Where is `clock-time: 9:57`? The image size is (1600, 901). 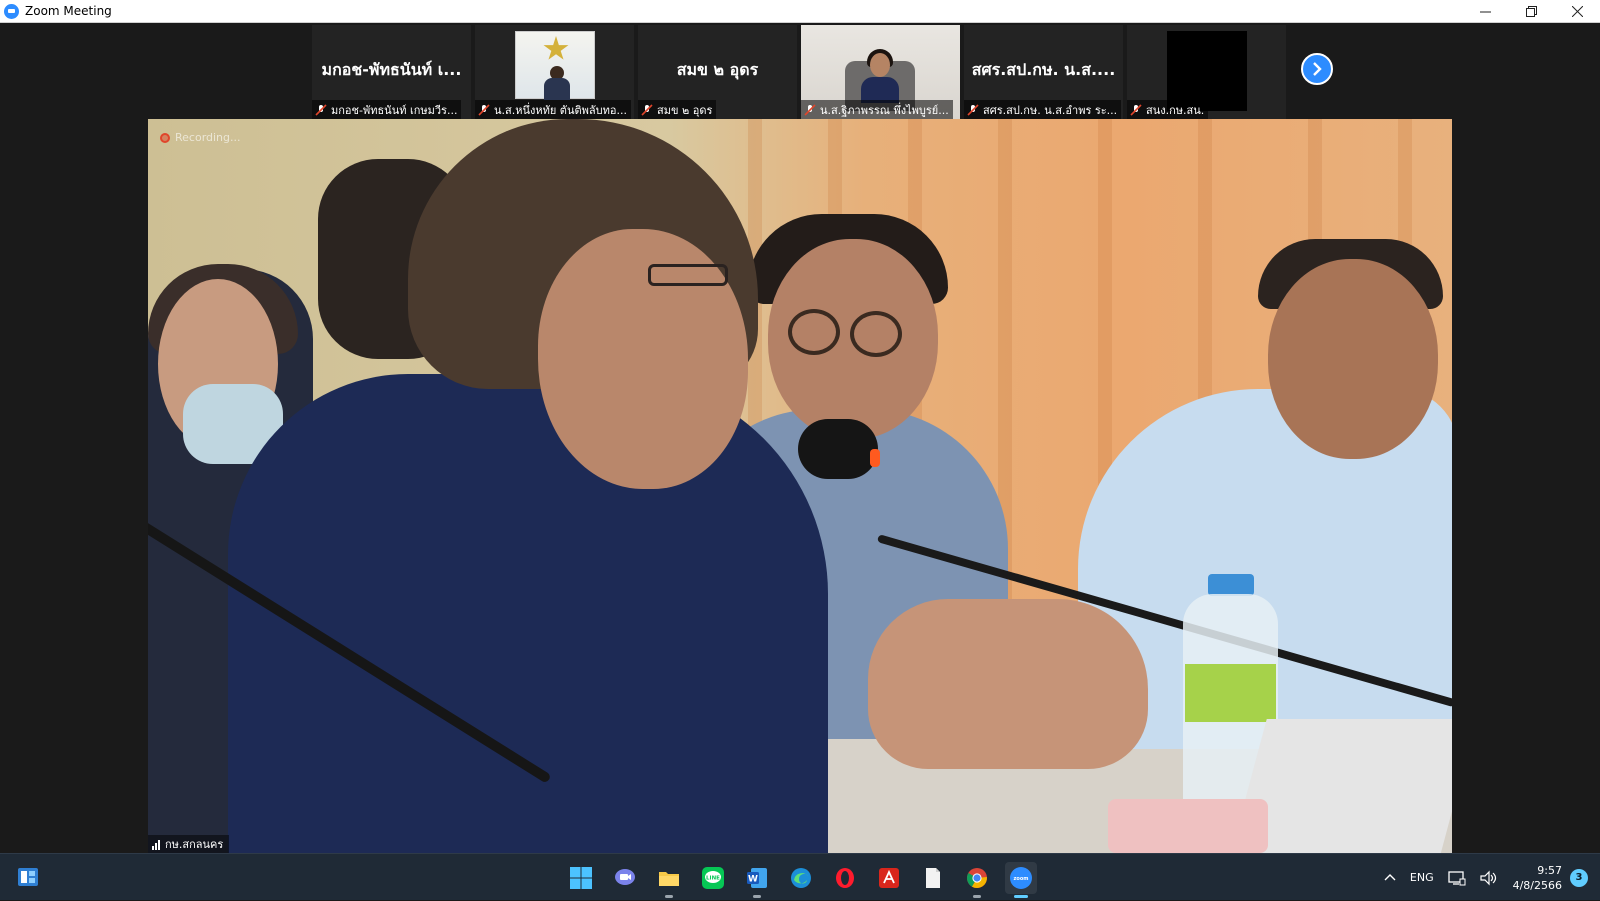 clock-time: 9:57 is located at coordinates (1549, 870).